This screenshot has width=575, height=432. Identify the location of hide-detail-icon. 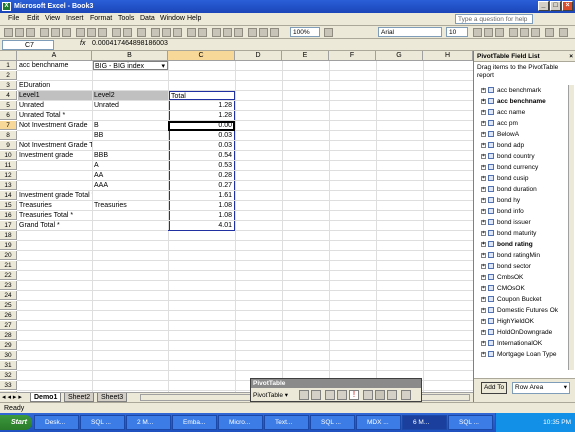
(330, 395).